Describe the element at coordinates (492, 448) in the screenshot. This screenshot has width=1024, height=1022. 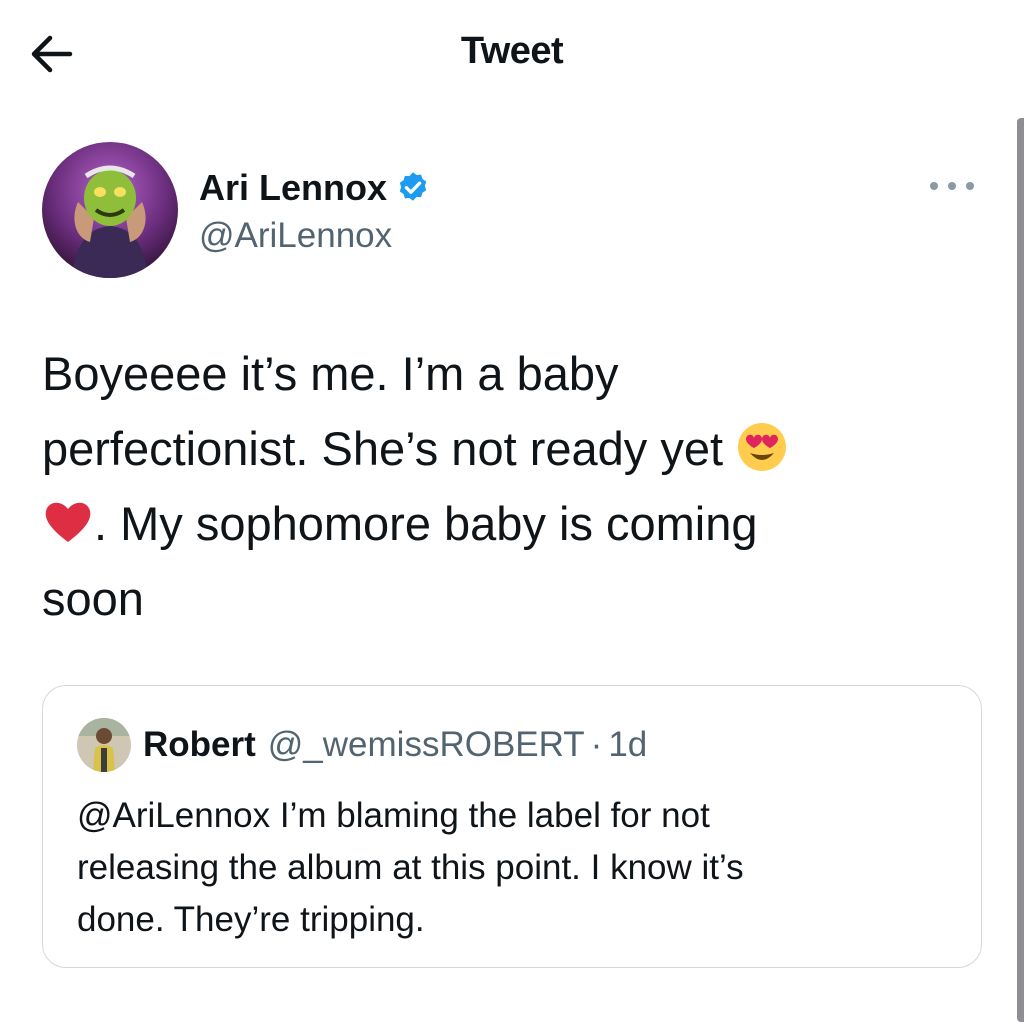
I see `tweet-text-line: perfectionist. She’s not ready yet` at that location.